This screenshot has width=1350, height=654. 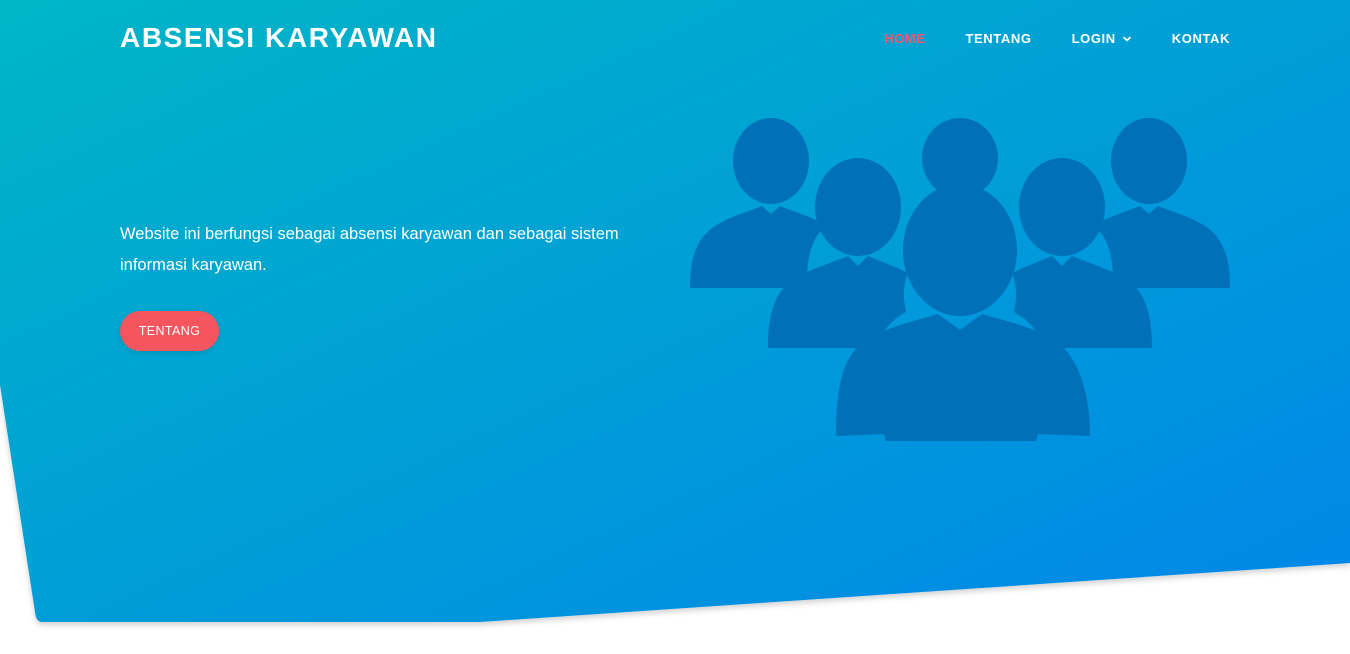 I want to click on nav-item-kontak: KONTAK, so click(x=1201, y=38).